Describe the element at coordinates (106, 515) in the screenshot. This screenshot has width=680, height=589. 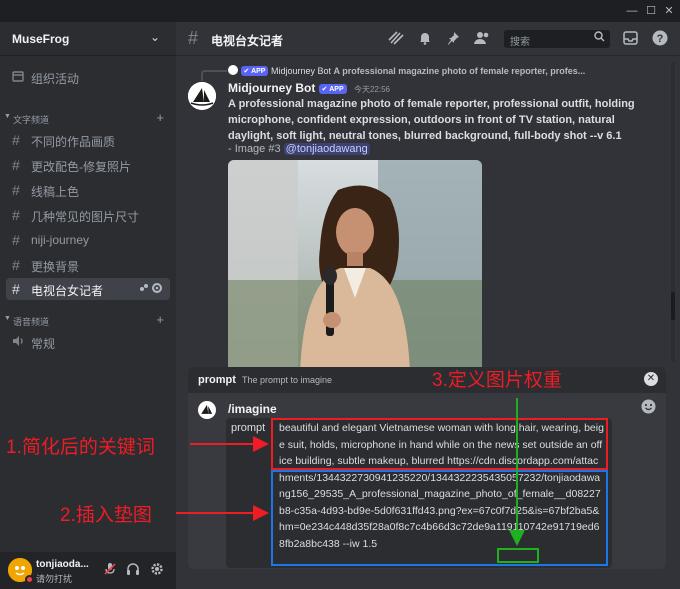
I see `annotation-image-url: 2.插入垫图` at that location.